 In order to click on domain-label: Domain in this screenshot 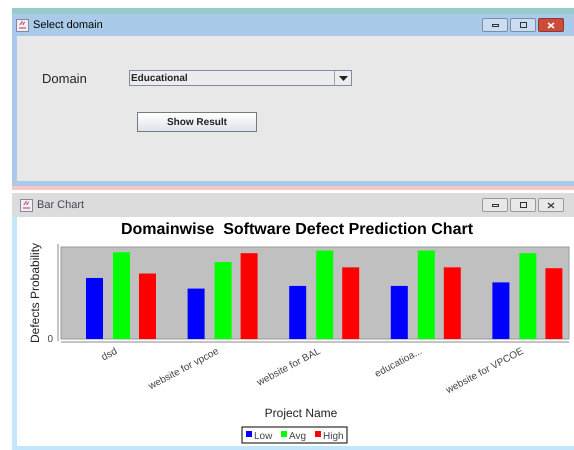, I will do `click(64, 79)`.